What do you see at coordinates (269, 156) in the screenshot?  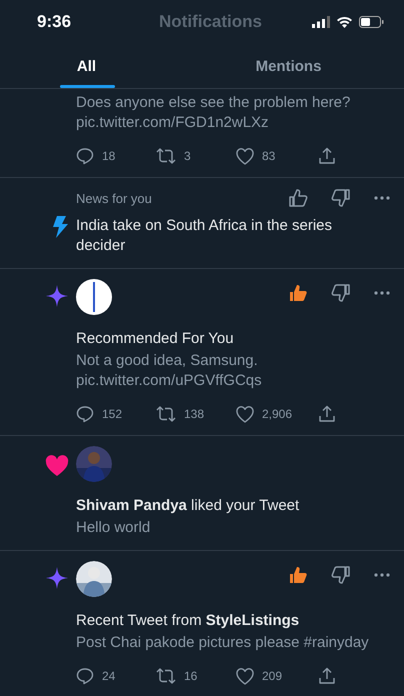 I see `like-count: 83` at bounding box center [269, 156].